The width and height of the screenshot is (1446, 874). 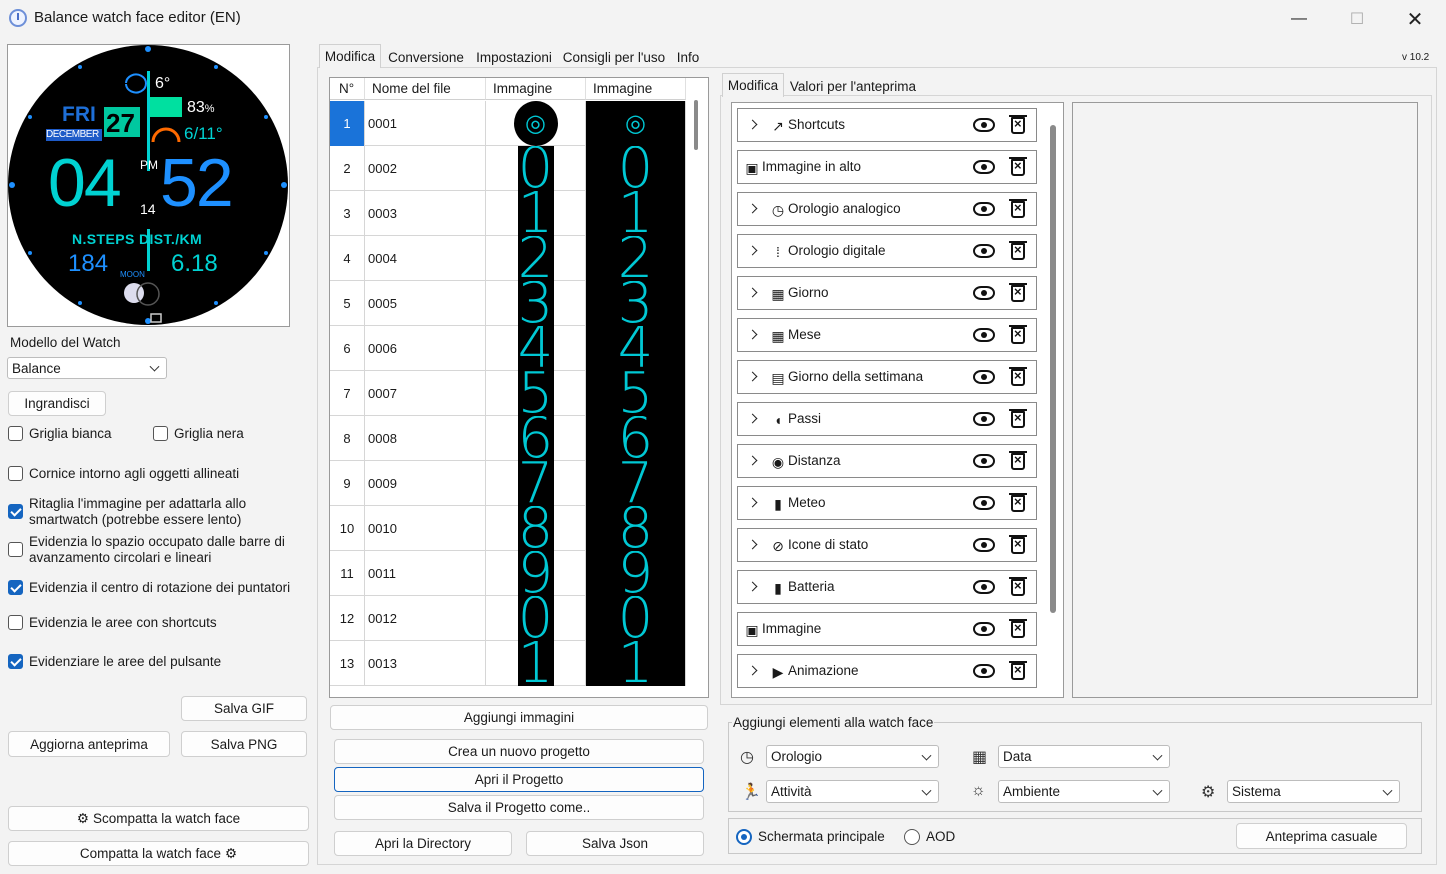 What do you see at coordinates (887, 587) in the screenshot?
I see `element-row: ▮ Batteria` at bounding box center [887, 587].